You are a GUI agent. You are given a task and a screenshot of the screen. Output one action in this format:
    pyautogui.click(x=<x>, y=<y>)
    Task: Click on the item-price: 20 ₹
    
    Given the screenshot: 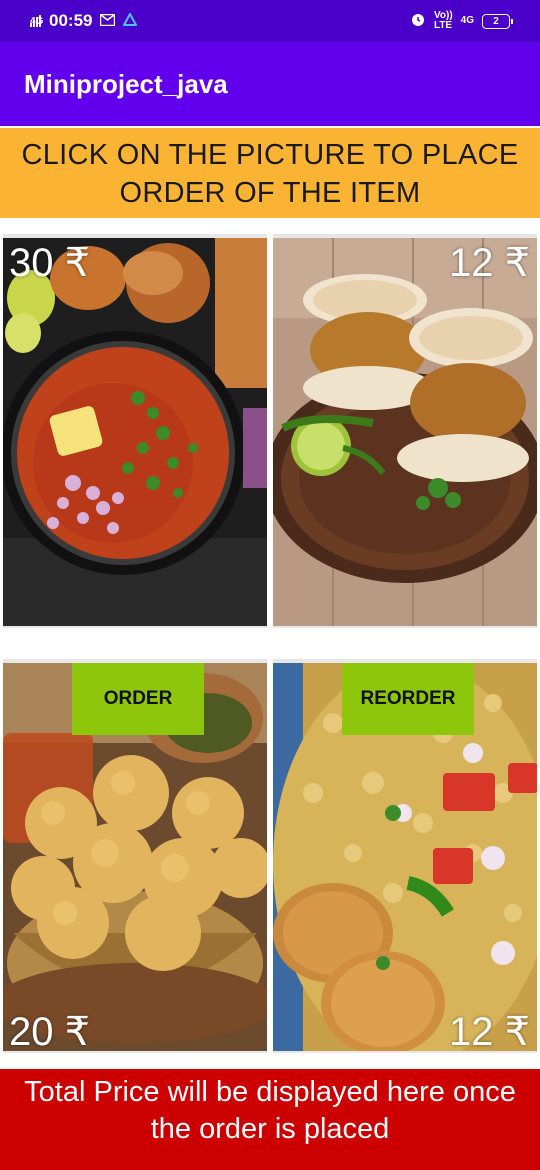 What is the action you would take?
    pyautogui.click(x=50, y=1030)
    